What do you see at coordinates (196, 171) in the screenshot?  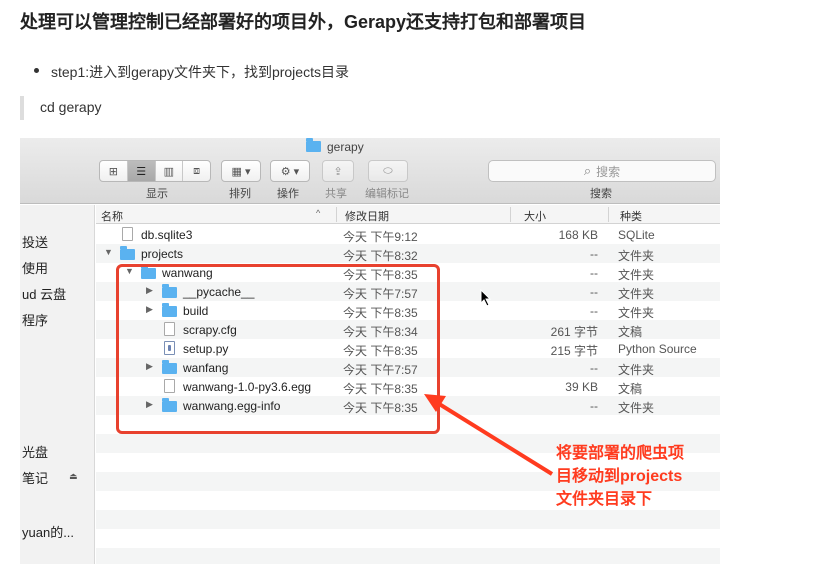 I see `gallery-view-icon: ⧈` at bounding box center [196, 171].